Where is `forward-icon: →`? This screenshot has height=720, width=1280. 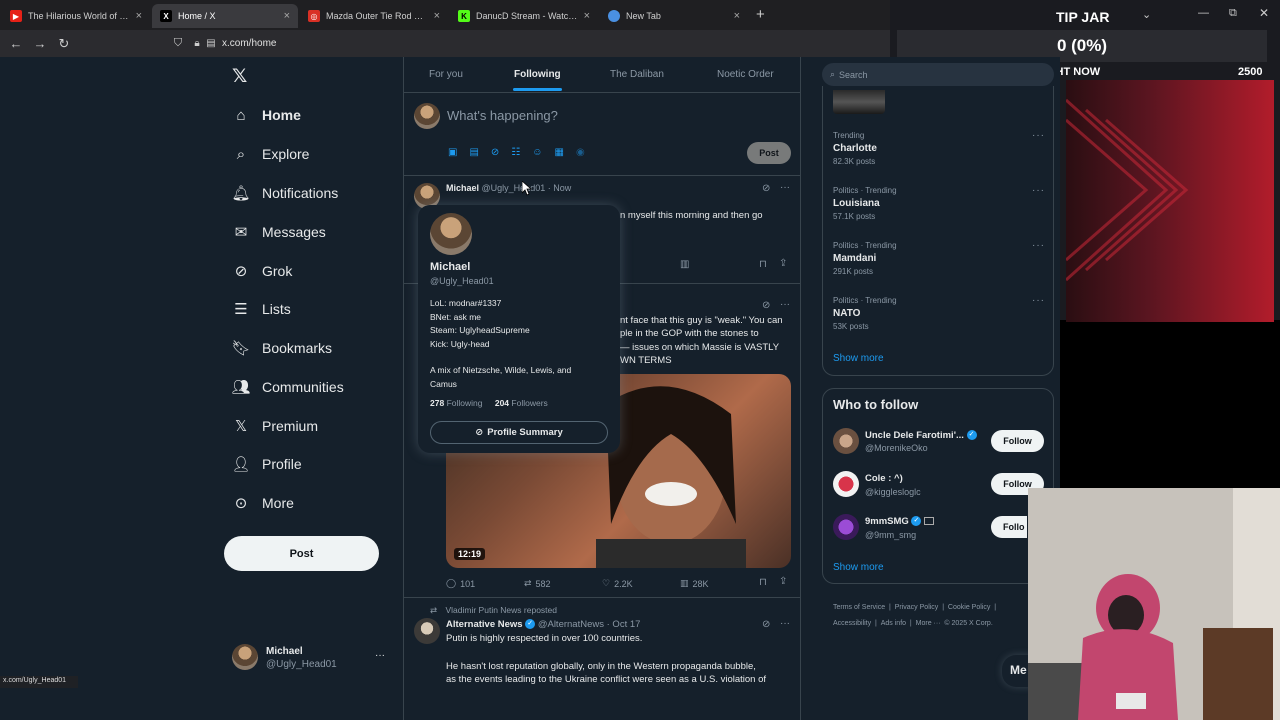
forward-icon: → is located at coordinates (40, 43).